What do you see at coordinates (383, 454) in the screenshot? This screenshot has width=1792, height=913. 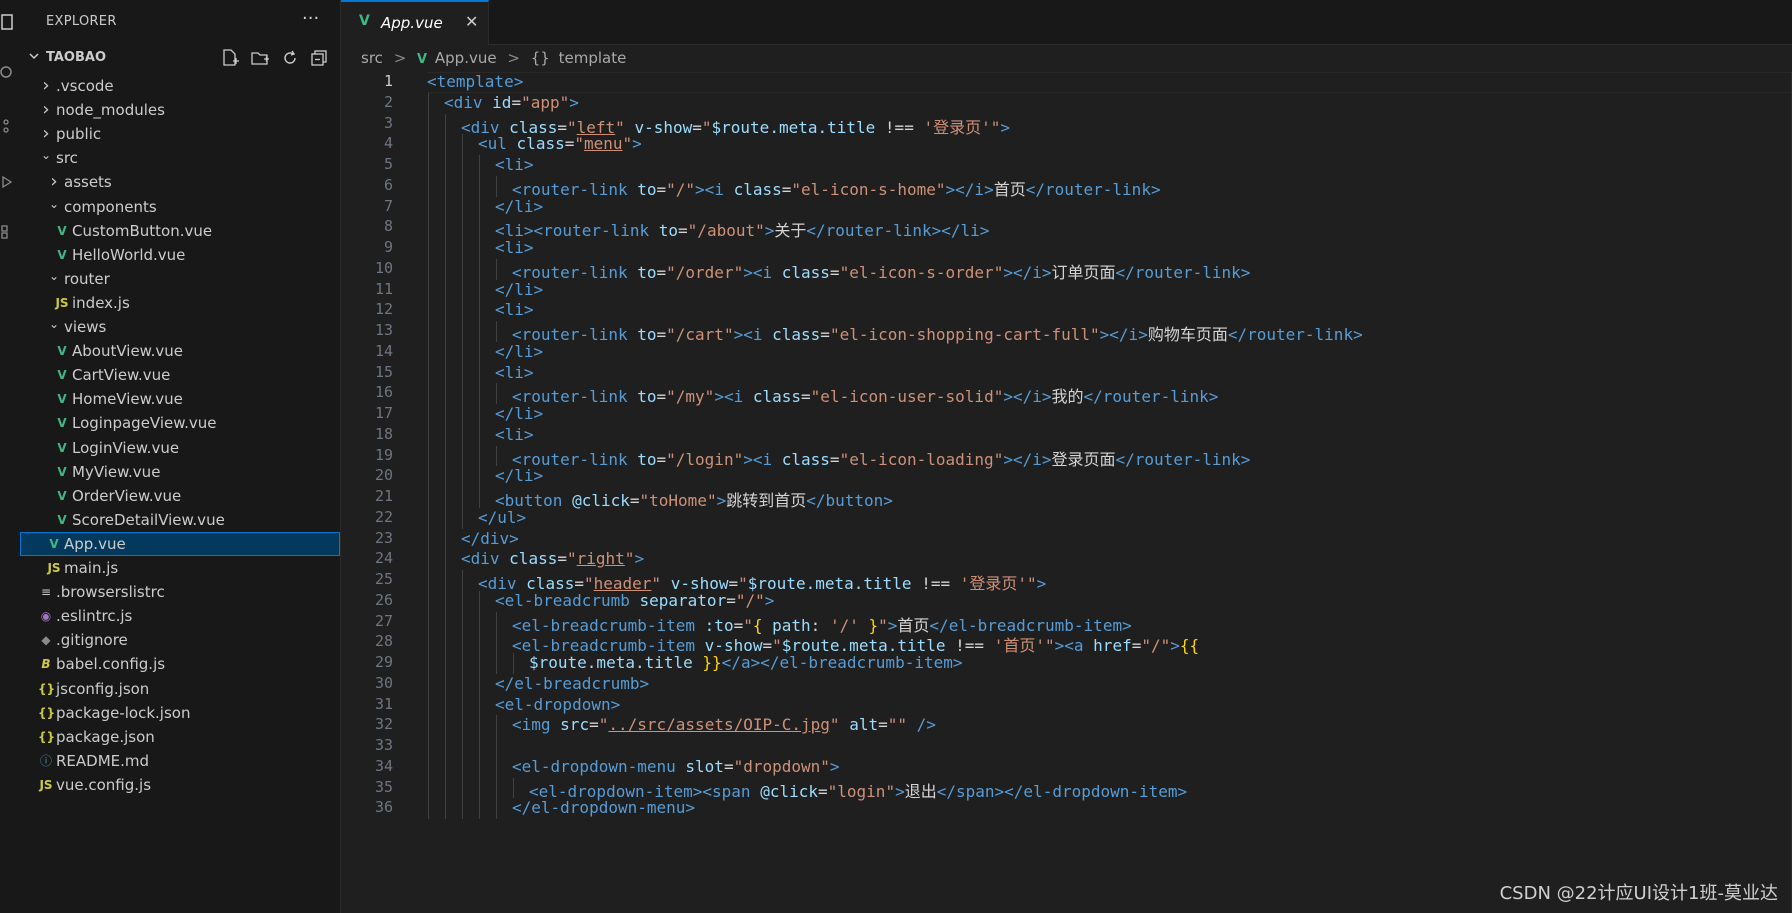 I see `line-number: 19` at bounding box center [383, 454].